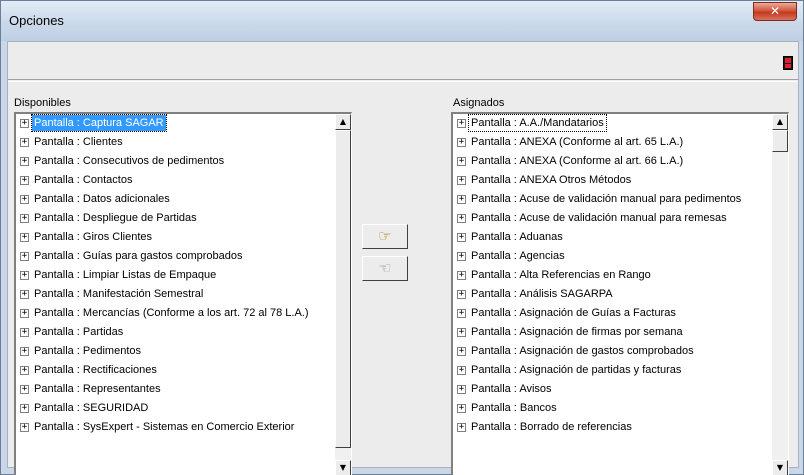 The height and width of the screenshot is (475, 804). Describe the element at coordinates (385, 268) in the screenshot. I see `unassign-button: ☜` at that location.